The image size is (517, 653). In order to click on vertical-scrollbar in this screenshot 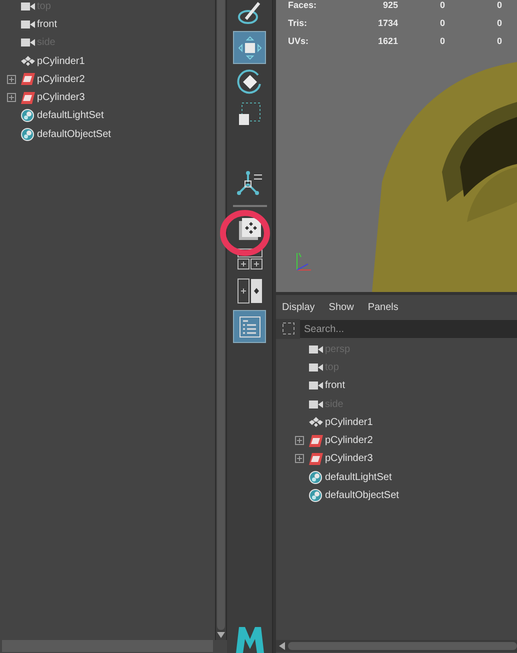, I will do `click(221, 320)`.